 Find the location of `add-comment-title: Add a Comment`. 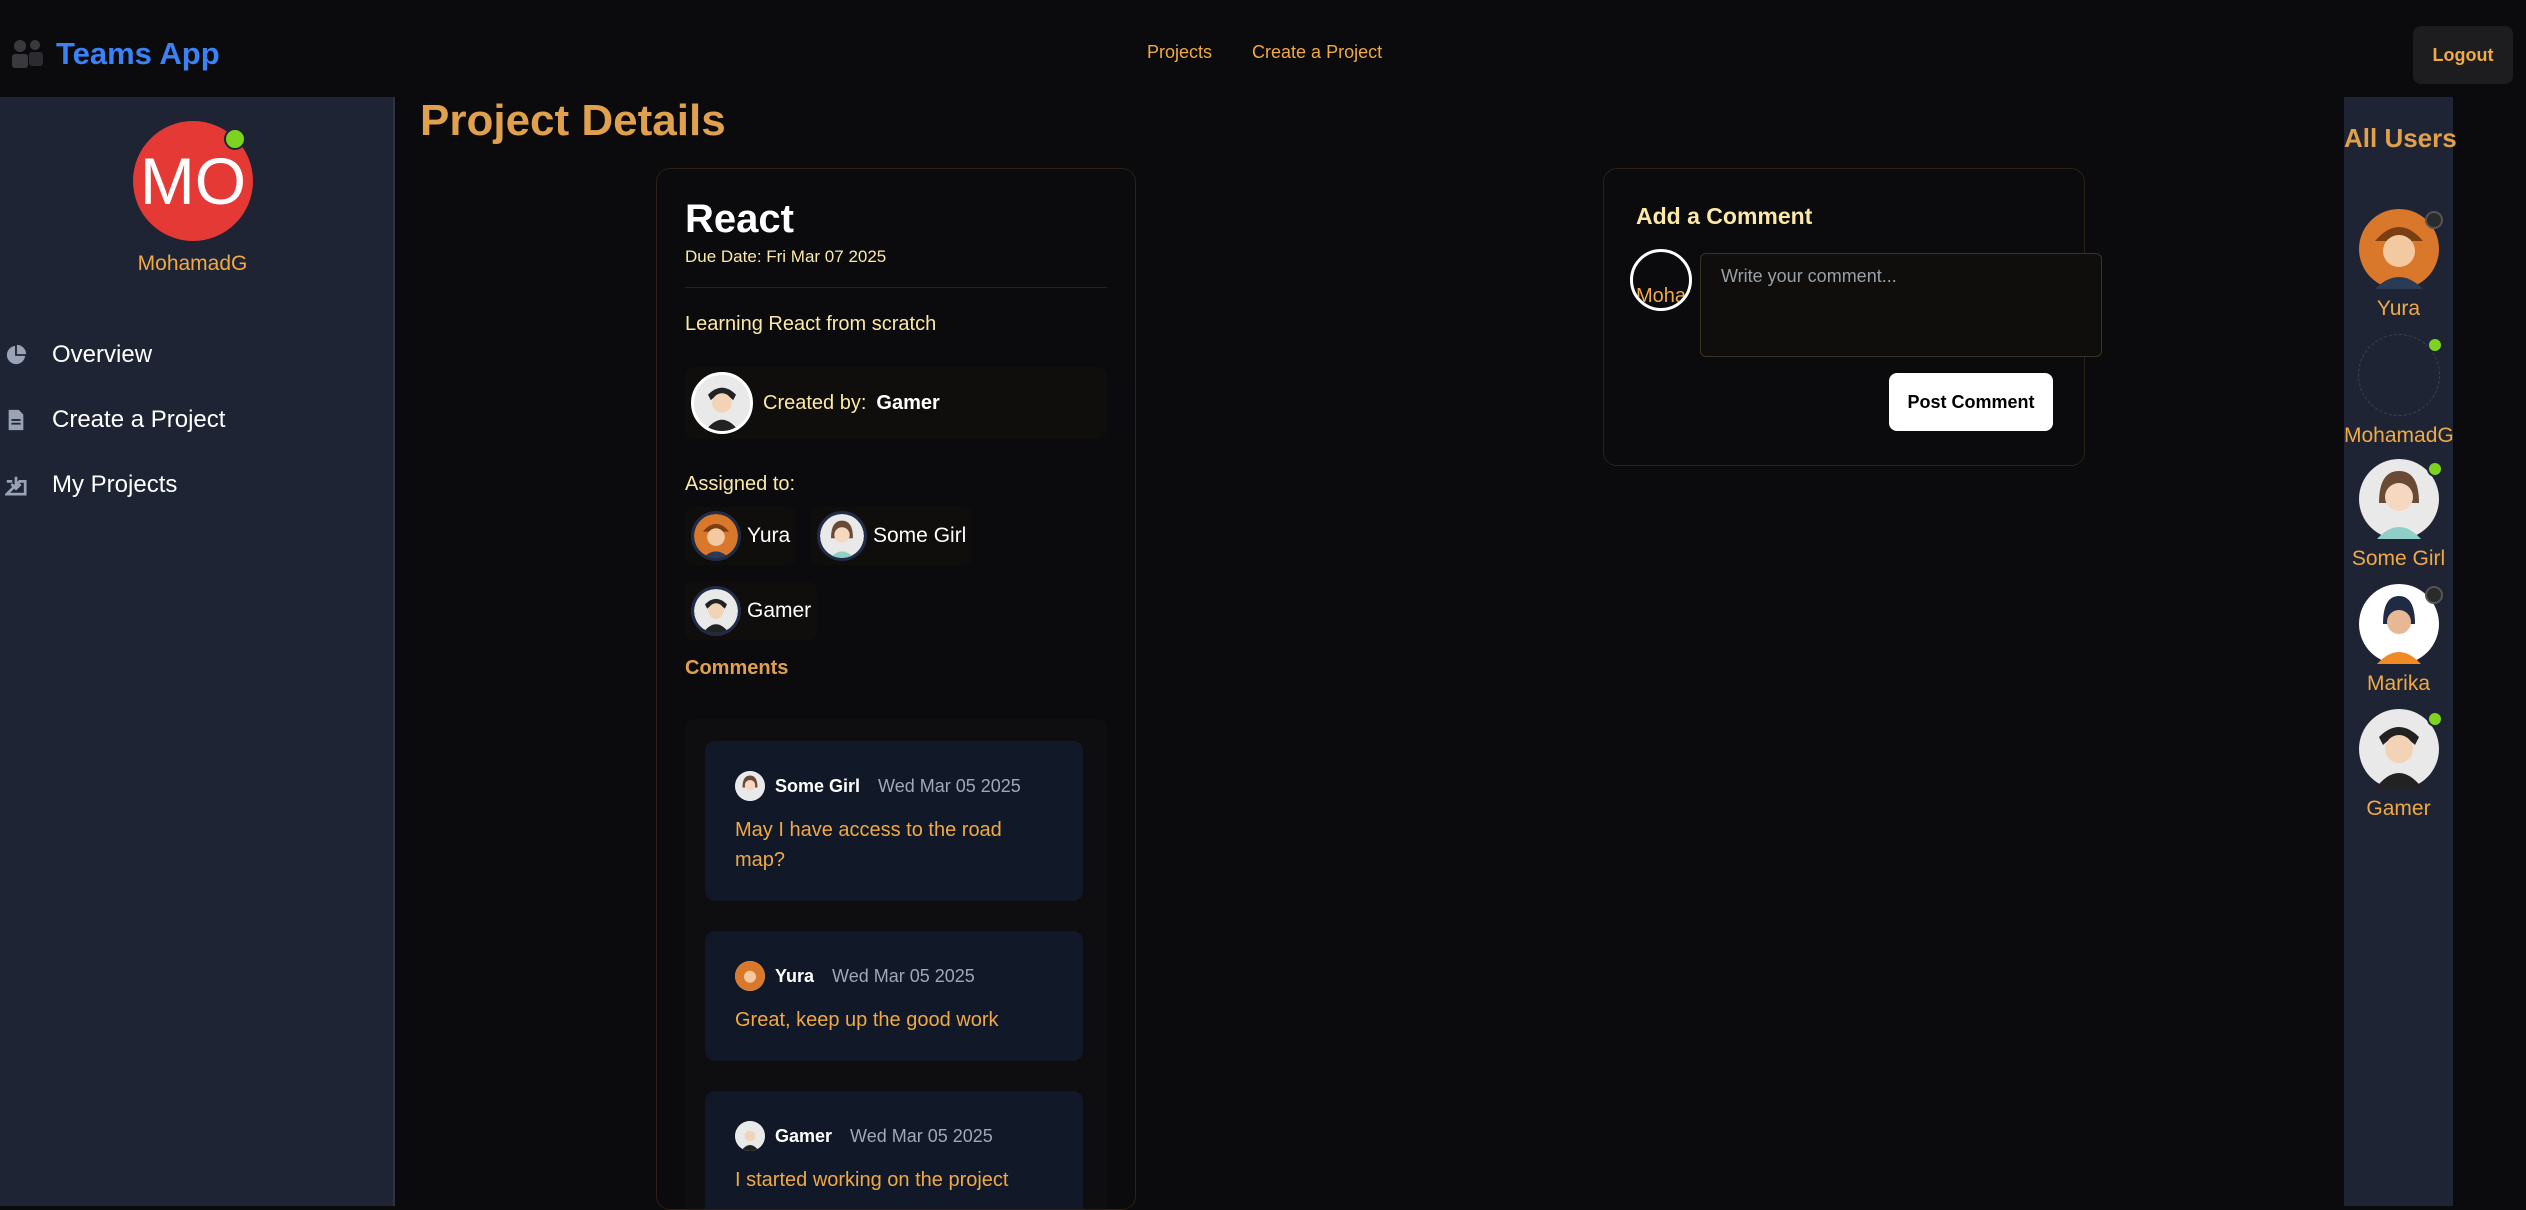

add-comment-title: Add a Comment is located at coordinates (1724, 216).